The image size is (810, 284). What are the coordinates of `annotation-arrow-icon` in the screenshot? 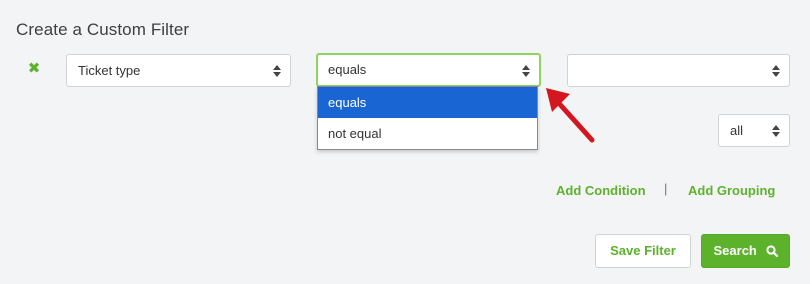 It's located at (570, 115).